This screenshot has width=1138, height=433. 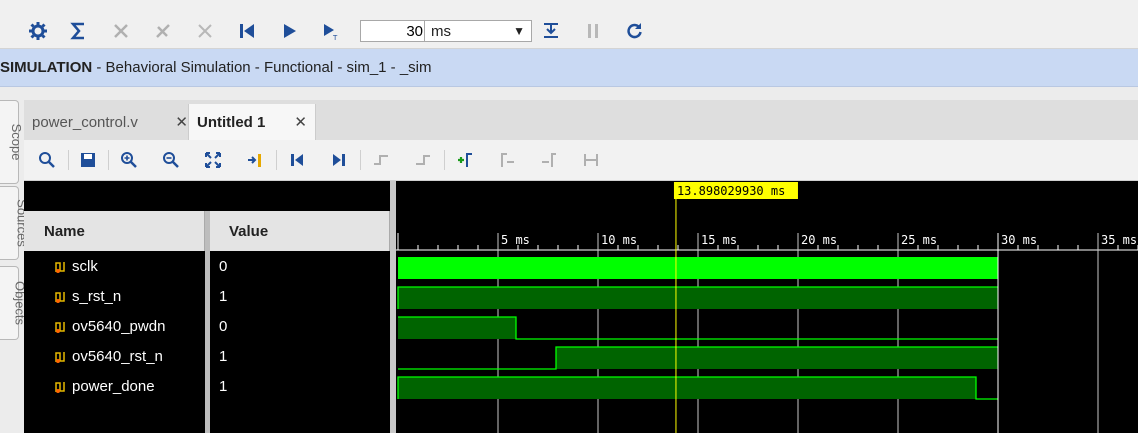 What do you see at coordinates (478, 31) in the screenshot?
I see `time-unit-select: ms ▼` at bounding box center [478, 31].